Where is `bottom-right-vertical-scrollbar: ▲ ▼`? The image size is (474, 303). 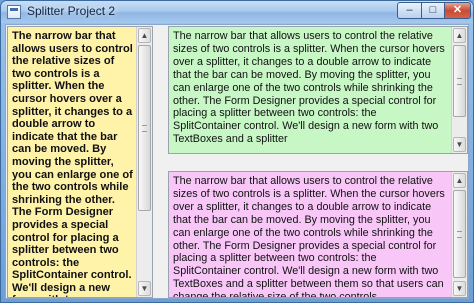
bottom-right-vertical-scrollbar: ▲ ▼ is located at coordinates (459, 234).